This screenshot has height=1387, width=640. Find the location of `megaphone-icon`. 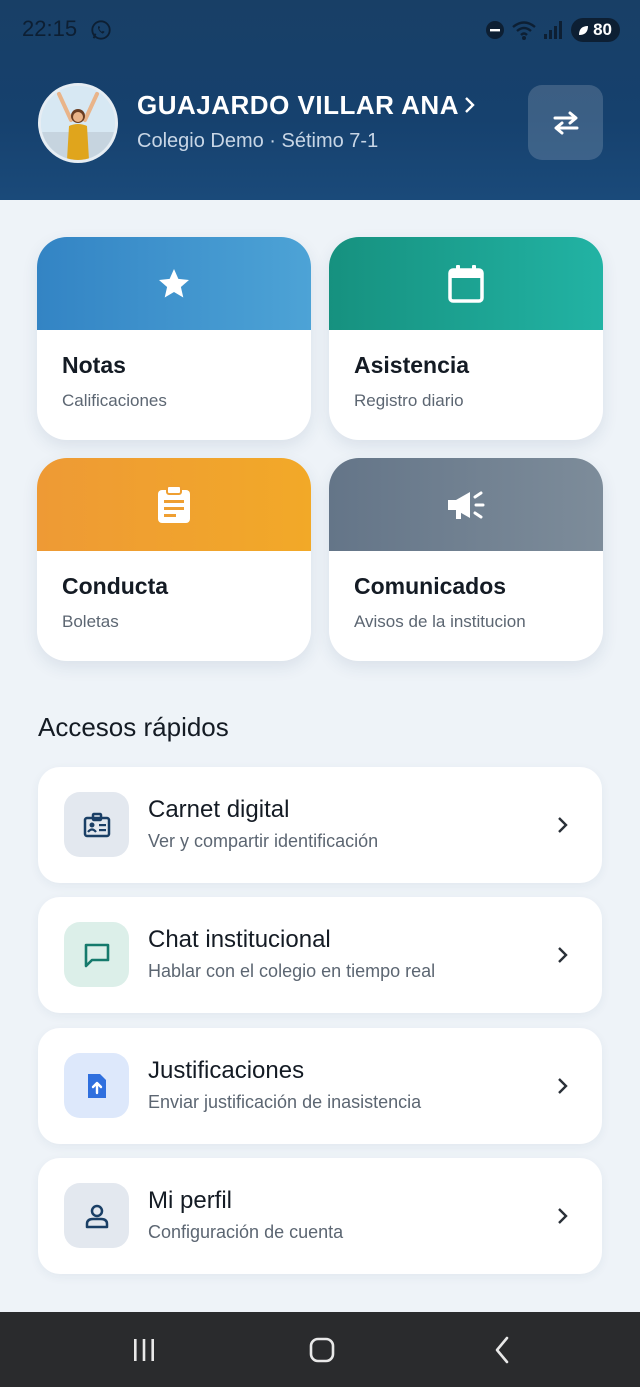

megaphone-icon is located at coordinates (466, 505).